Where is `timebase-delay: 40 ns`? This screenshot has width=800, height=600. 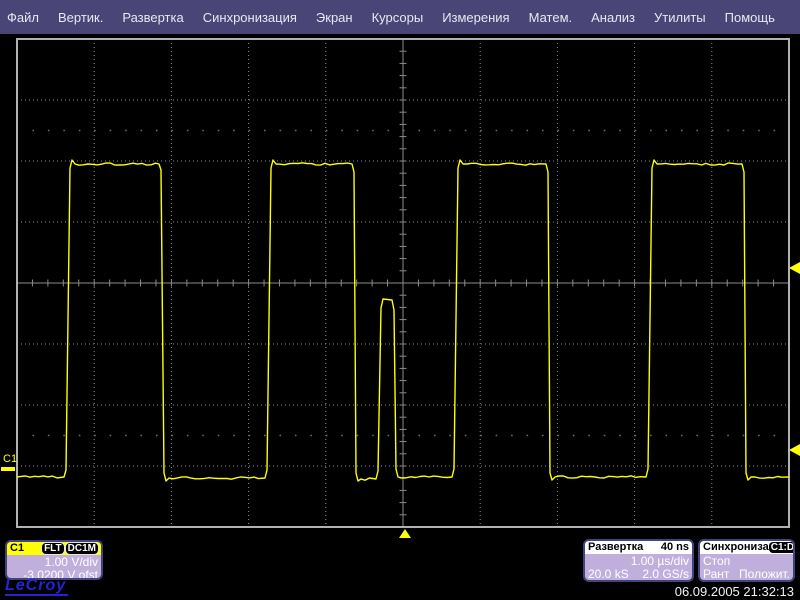
timebase-delay: 40 ns is located at coordinates (674, 547).